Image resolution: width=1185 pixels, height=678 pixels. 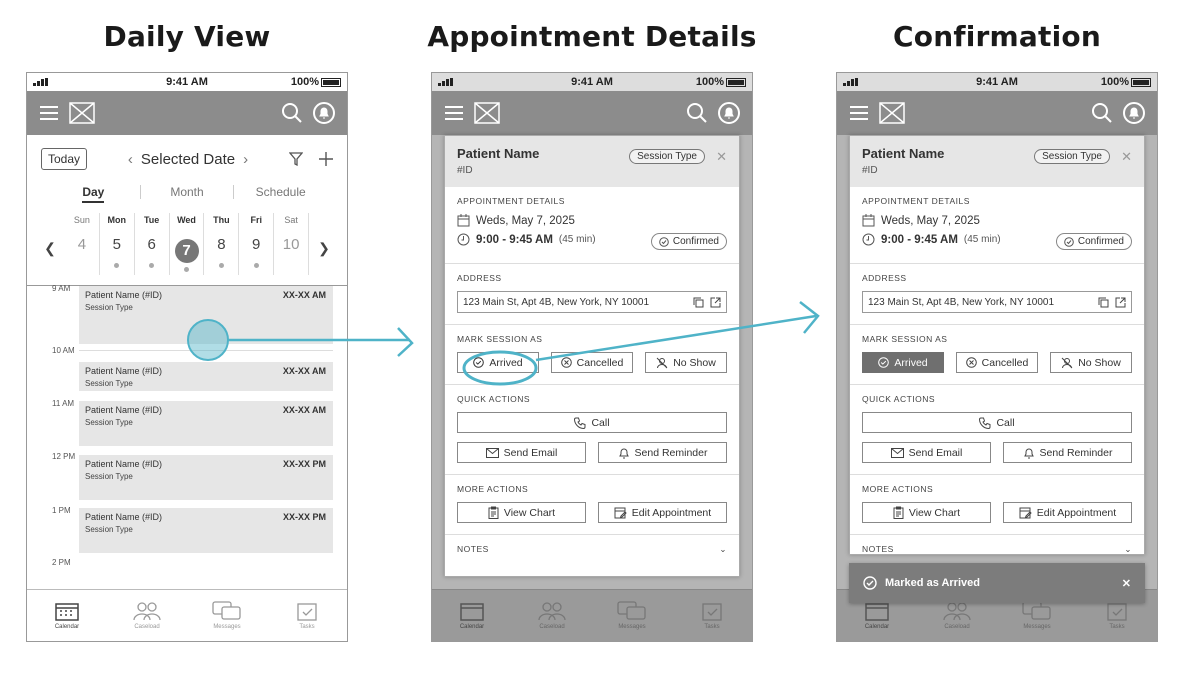 I want to click on filter-icon, so click(x=296, y=159).